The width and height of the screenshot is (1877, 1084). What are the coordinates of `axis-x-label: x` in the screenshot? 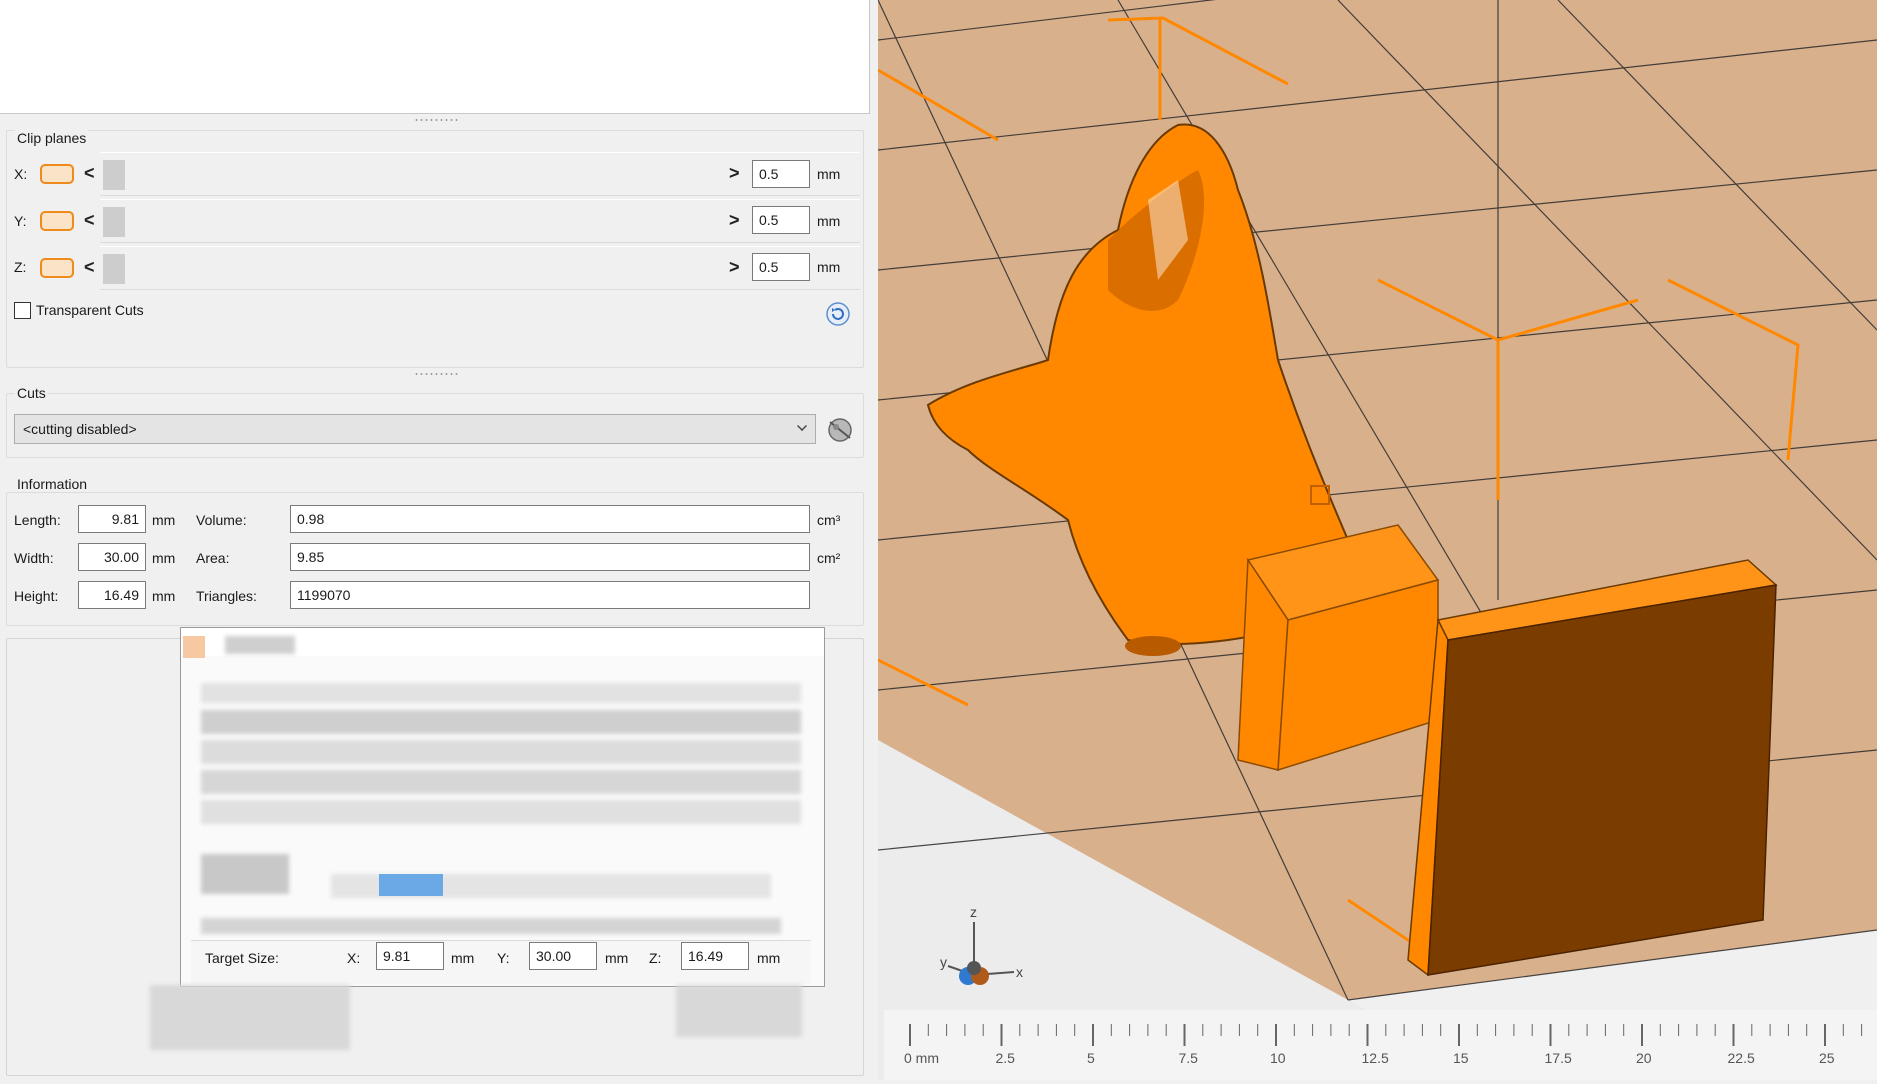 It's located at (1019, 972).